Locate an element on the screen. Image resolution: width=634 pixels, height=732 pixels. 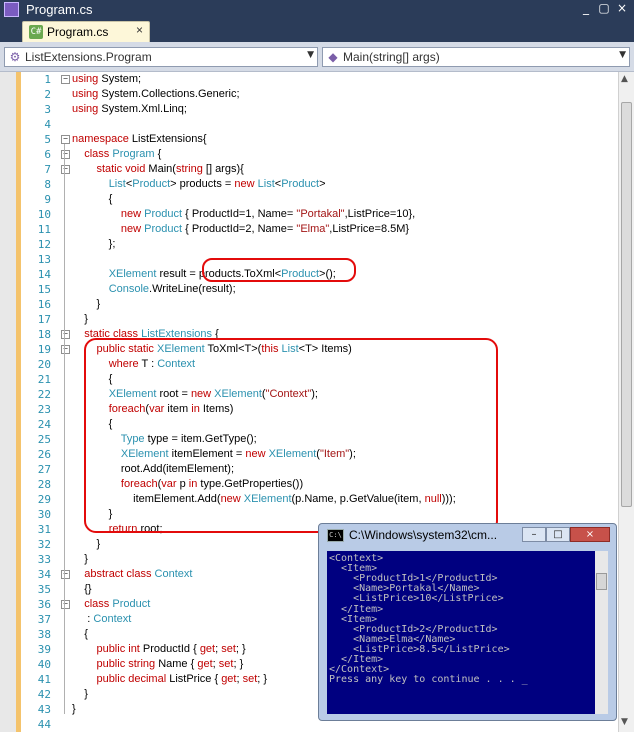
code-token: set is located at coordinates (226, 664).